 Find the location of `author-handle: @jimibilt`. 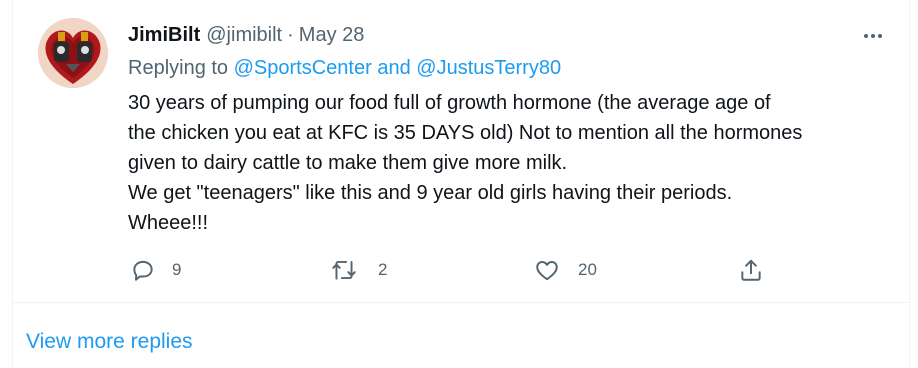

author-handle: @jimibilt is located at coordinates (244, 35).